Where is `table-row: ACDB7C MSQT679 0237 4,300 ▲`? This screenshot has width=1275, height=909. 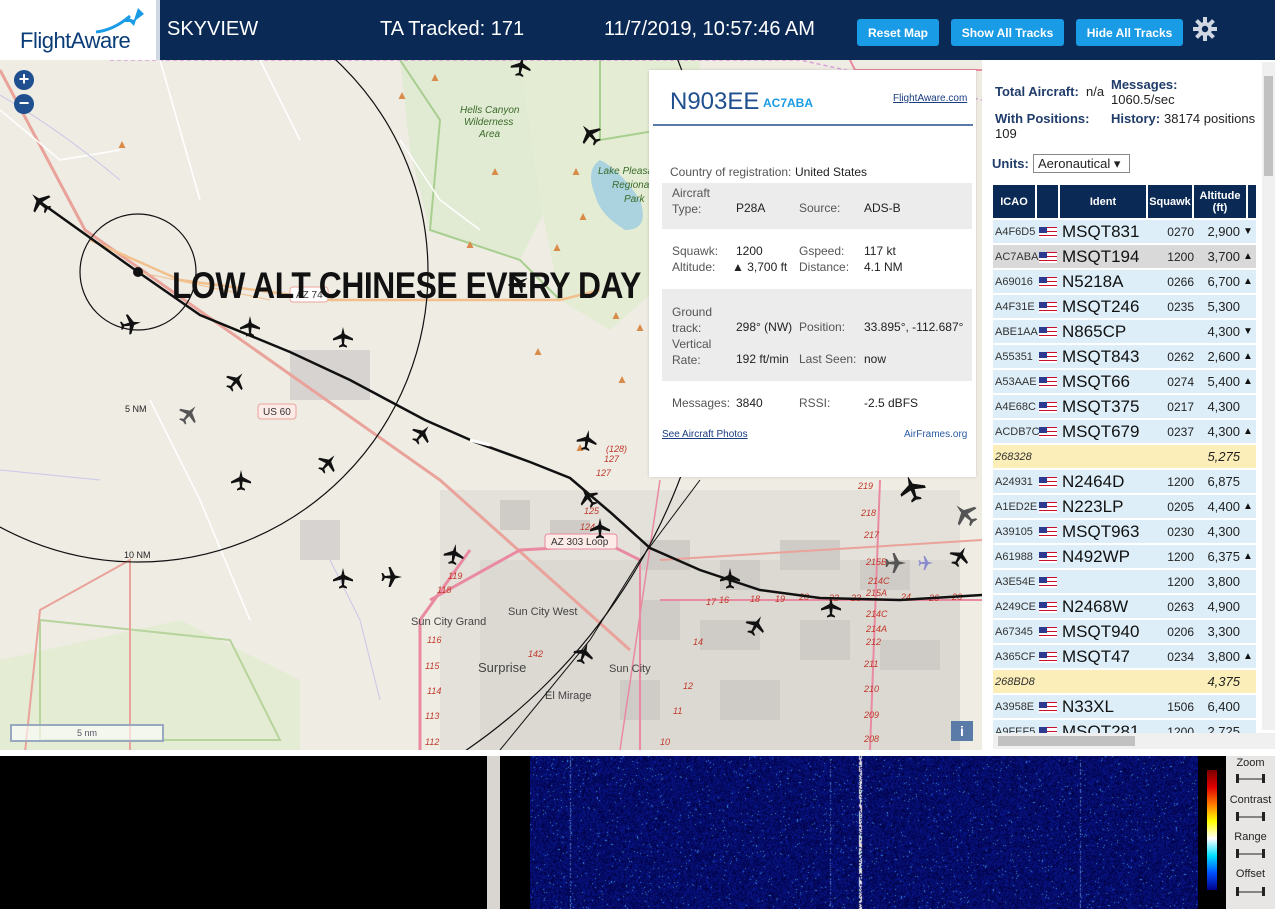
table-row: ACDB7C MSQT679 0237 4,300 ▲ is located at coordinates (1124, 432).